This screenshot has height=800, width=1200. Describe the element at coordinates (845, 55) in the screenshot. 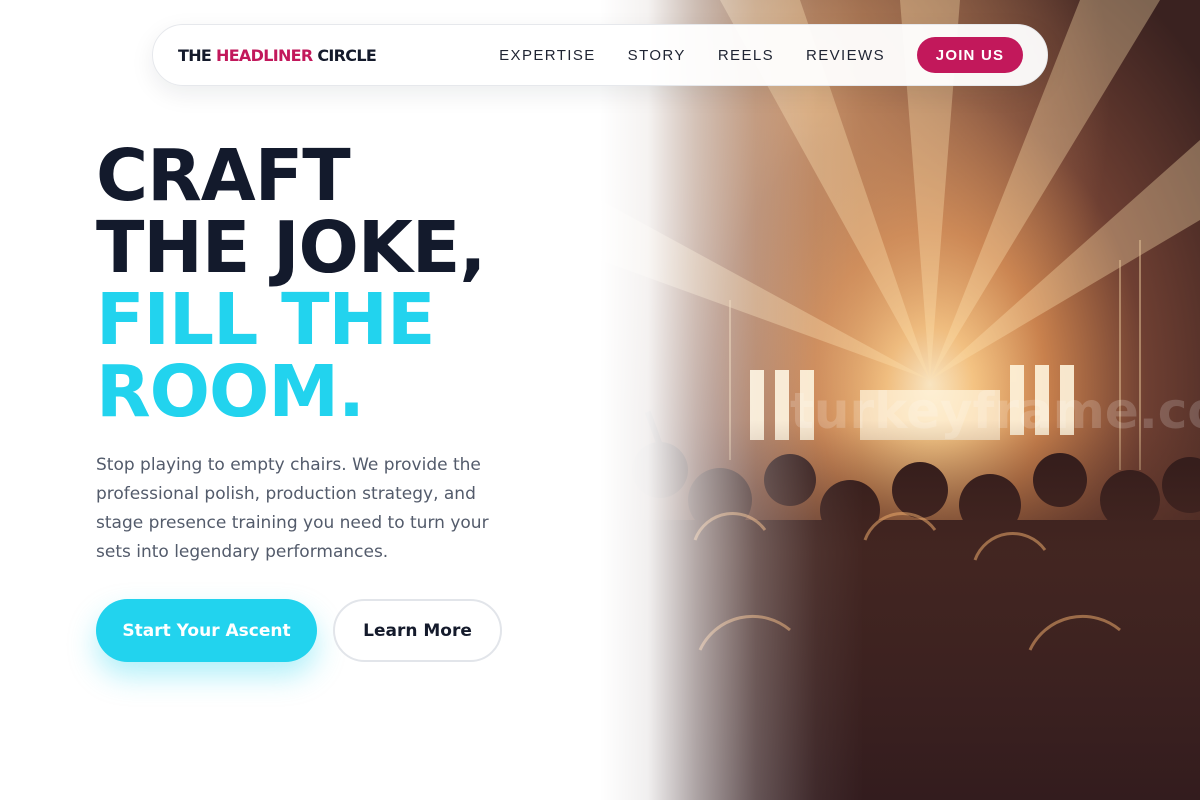

I see `nav-link-reviews: REVIEWS` at that location.